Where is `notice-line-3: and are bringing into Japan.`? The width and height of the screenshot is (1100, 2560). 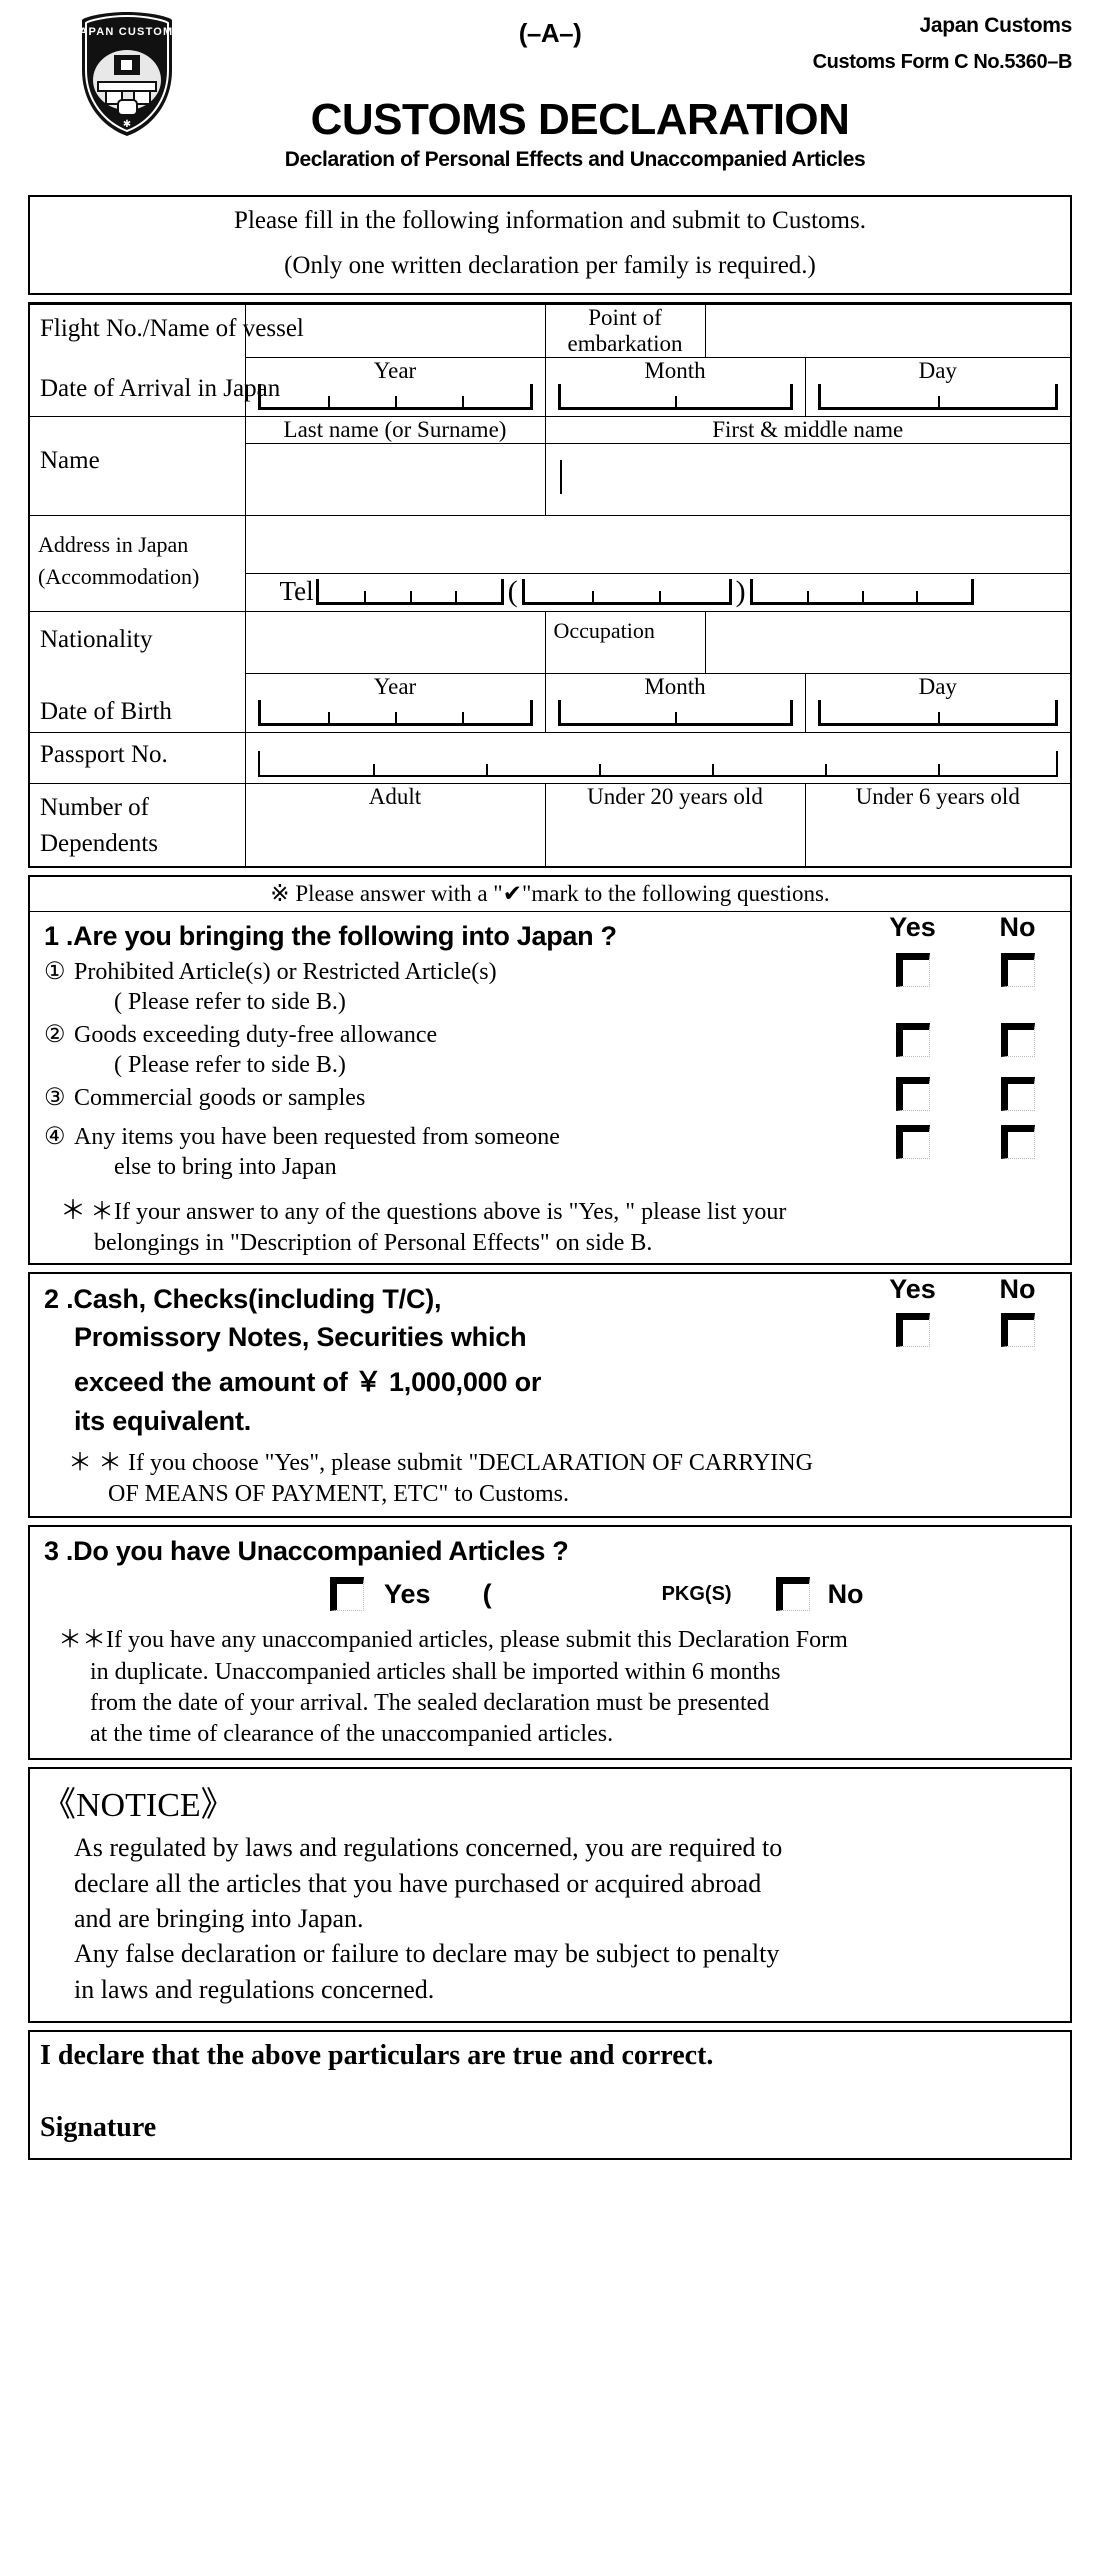
notice-line-3: and are bringing into Japan. is located at coordinates (219, 1918).